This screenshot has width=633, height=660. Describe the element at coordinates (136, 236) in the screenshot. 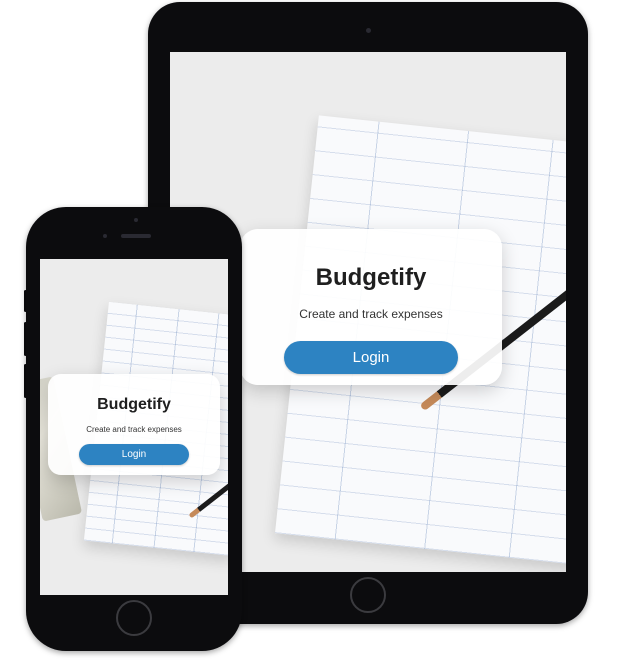

I see `speaker-icon` at that location.